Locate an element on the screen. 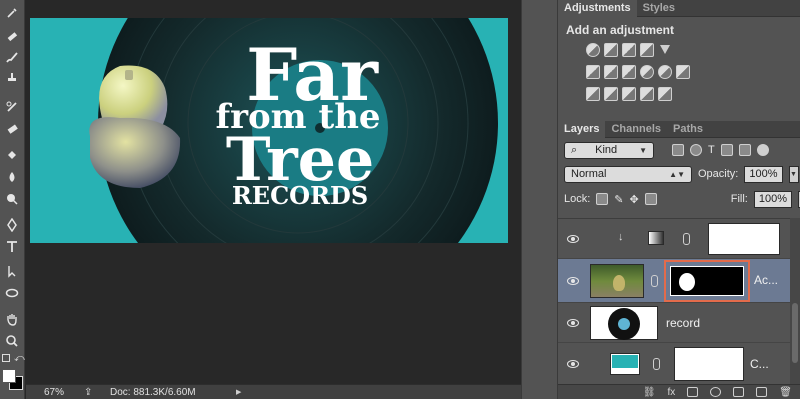 This screenshot has height=399, width=800. layer-row: record is located at coordinates (674, 323).